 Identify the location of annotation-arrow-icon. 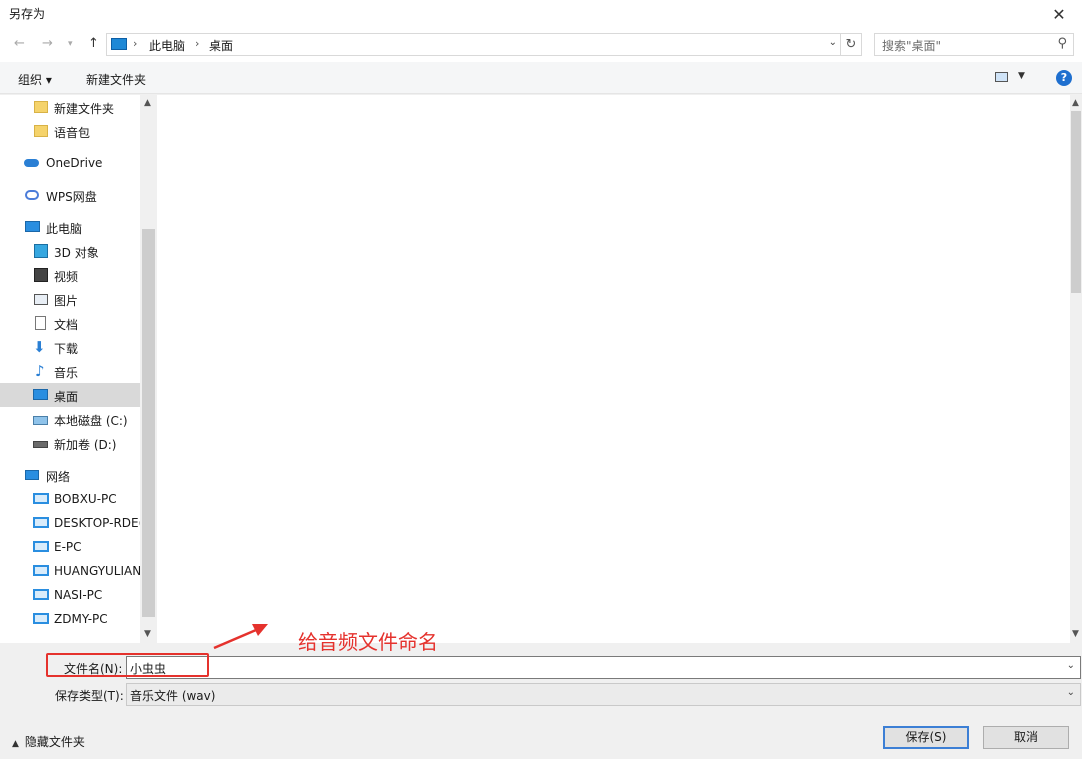
(240, 637).